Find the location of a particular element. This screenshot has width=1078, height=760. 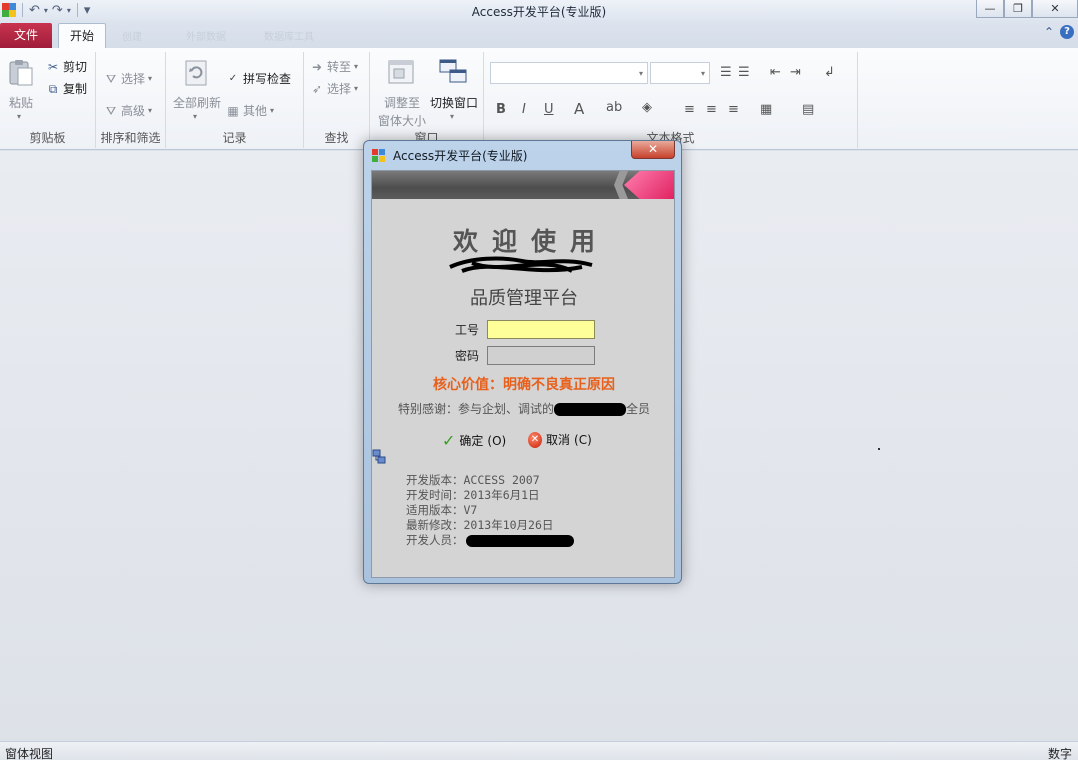

refresh-dropdown: ▾ is located at coordinates (195, 116).